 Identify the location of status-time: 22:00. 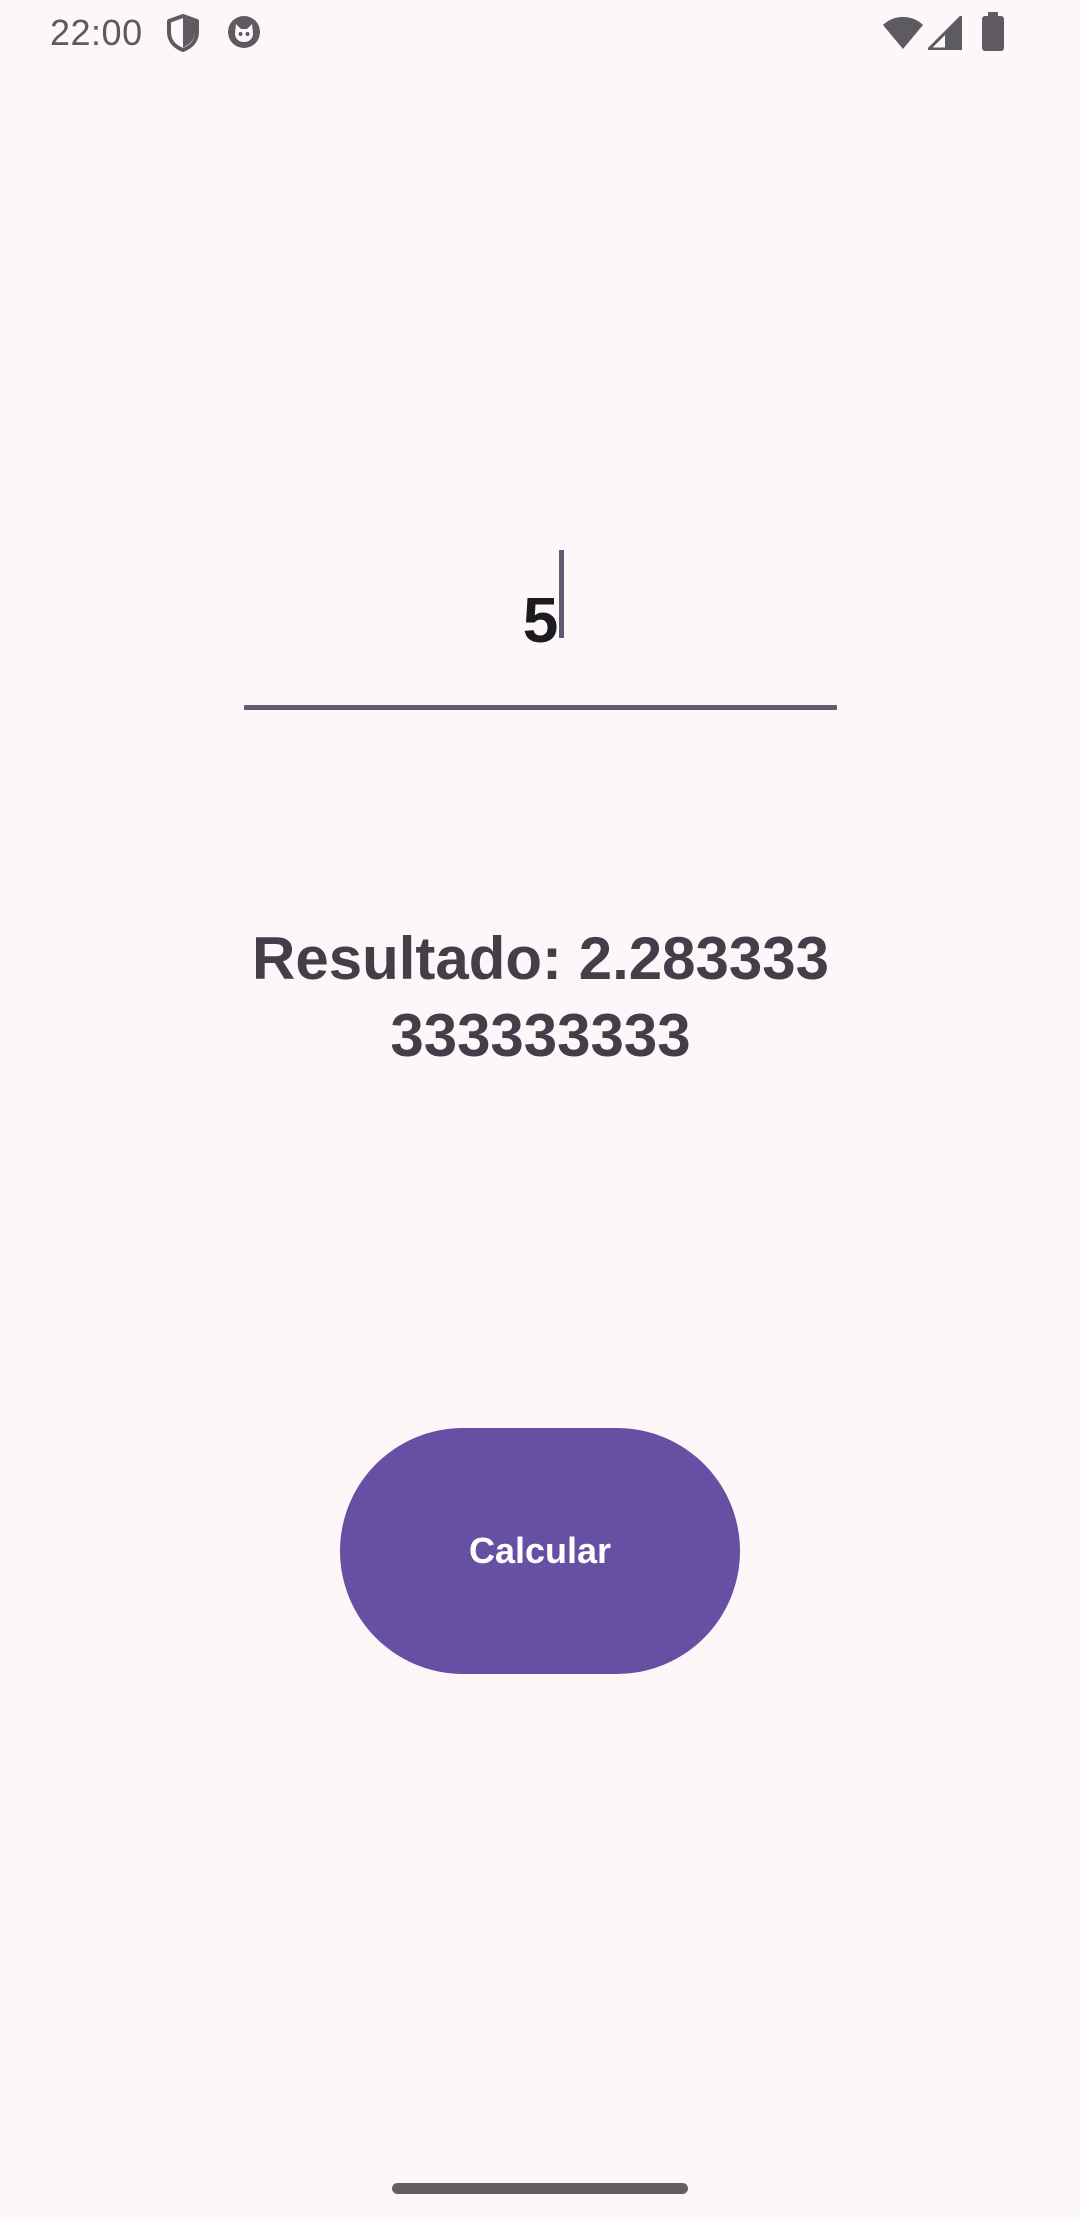
(96, 32).